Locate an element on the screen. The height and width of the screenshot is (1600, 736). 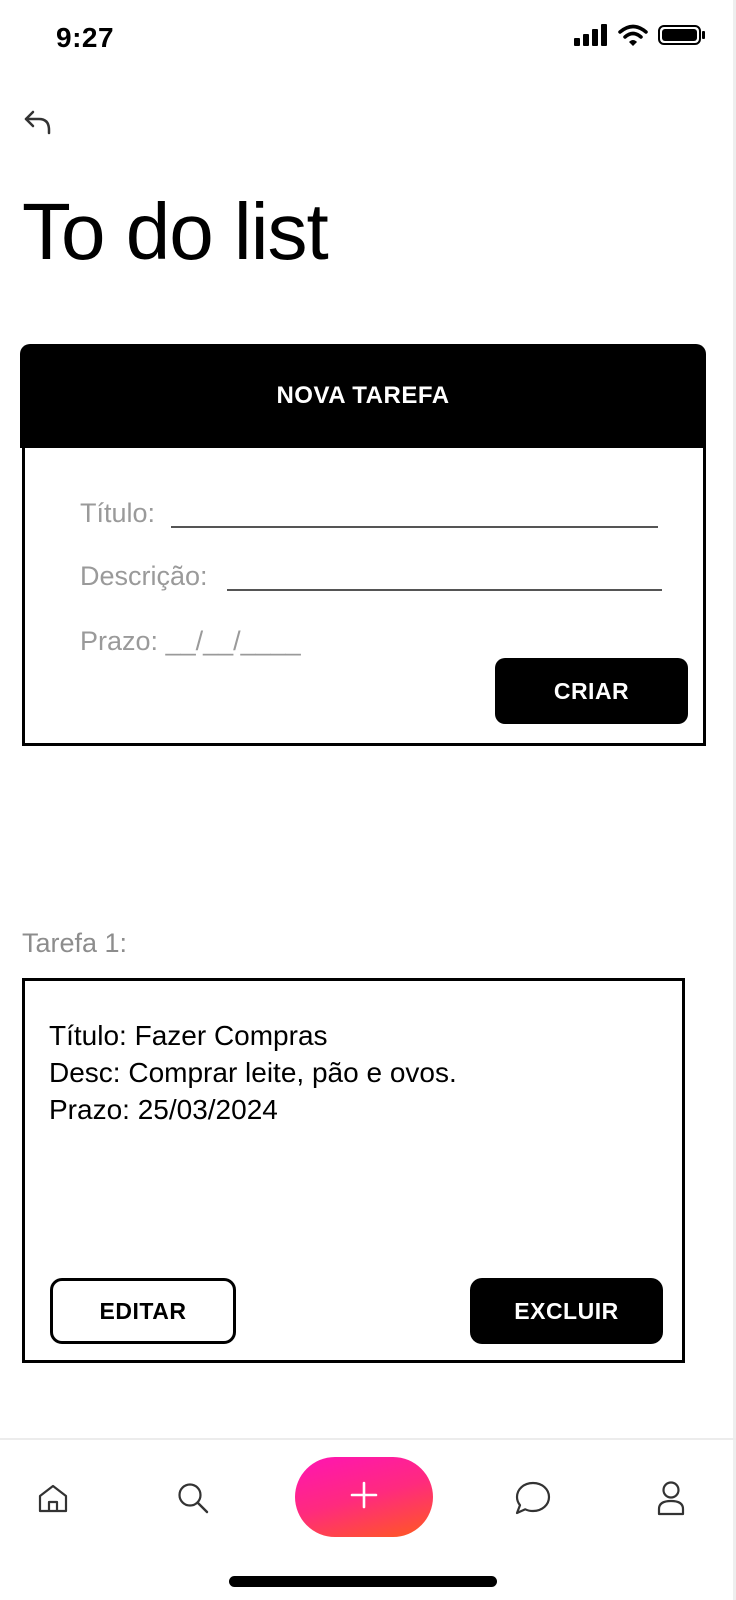
status-icons is located at coordinates (640, 37).